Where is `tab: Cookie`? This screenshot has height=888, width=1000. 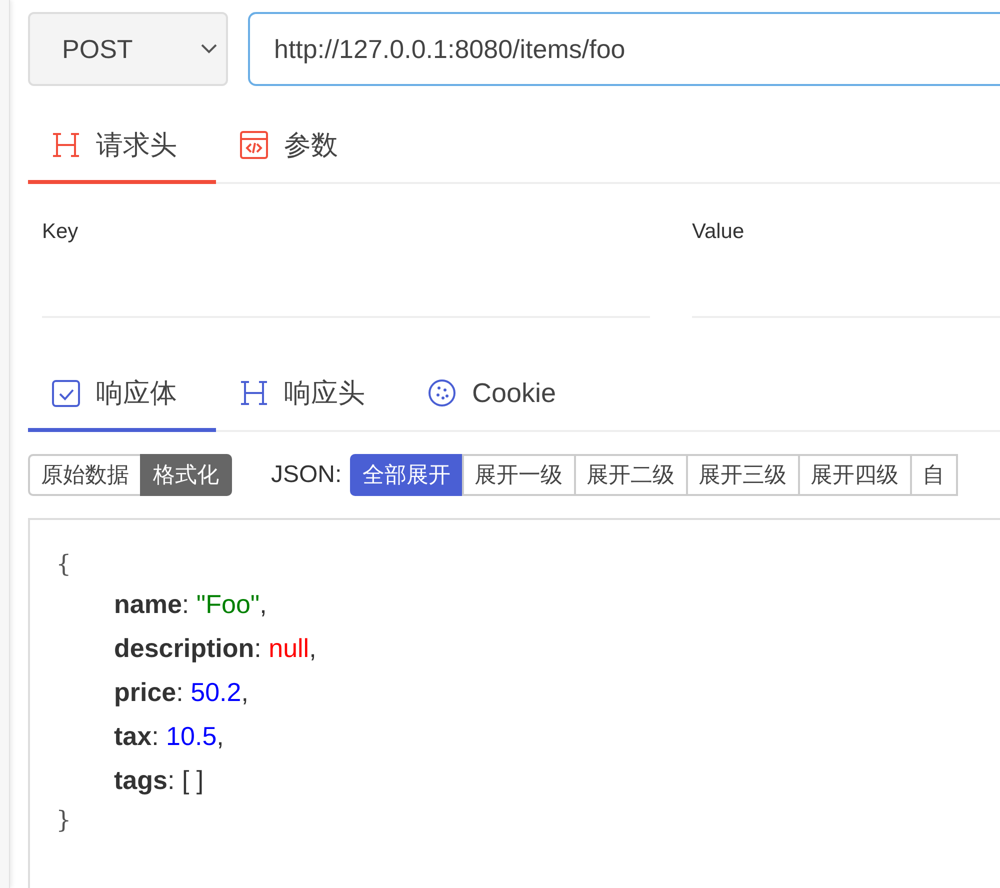 tab: Cookie is located at coordinates (498, 395).